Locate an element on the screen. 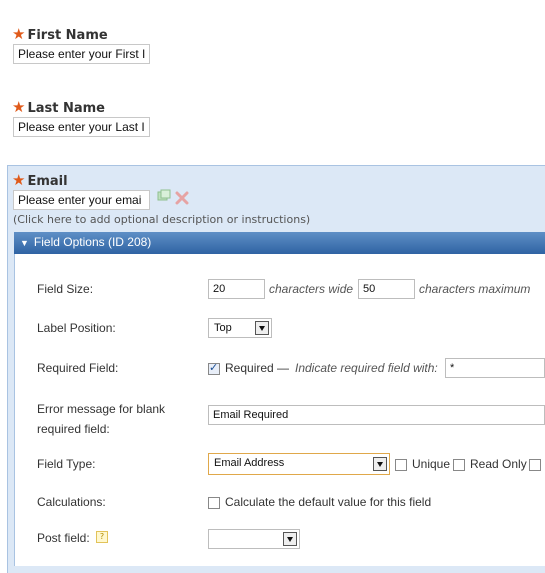 This screenshot has height=573, width=545. error-message-input: Email Required is located at coordinates (376, 415).